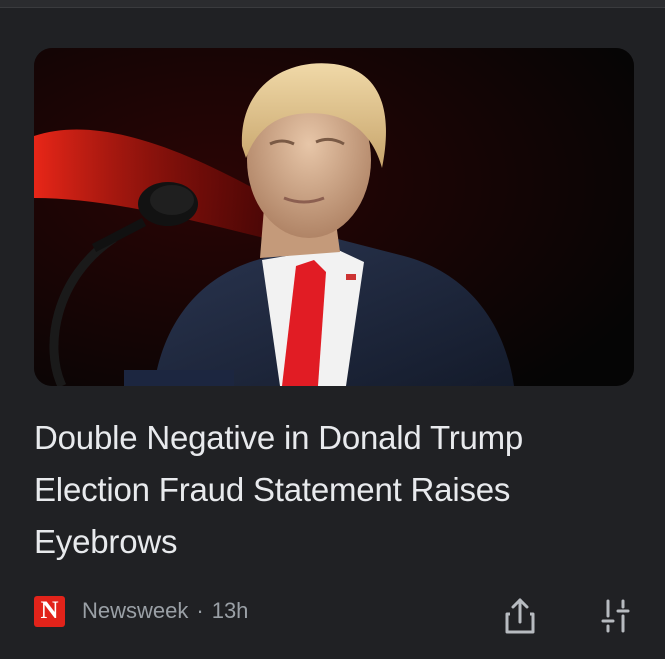 Image resolution: width=665 pixels, height=659 pixels. I want to click on more-options-button, so click(616, 616).